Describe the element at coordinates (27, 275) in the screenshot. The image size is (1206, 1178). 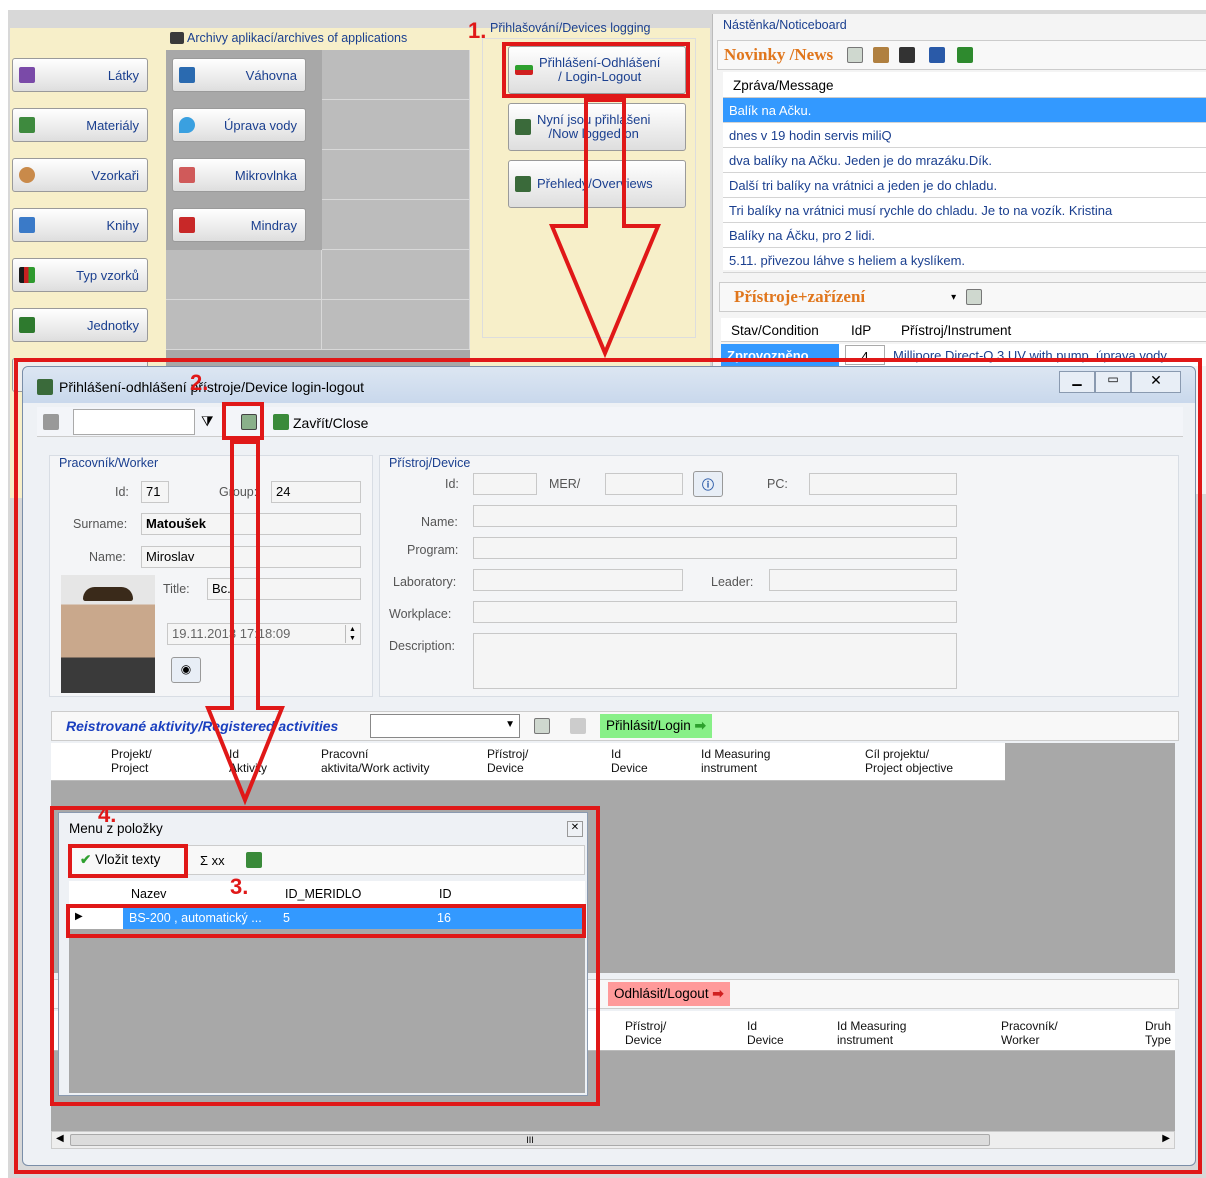
I see `sample-type-icon` at that location.